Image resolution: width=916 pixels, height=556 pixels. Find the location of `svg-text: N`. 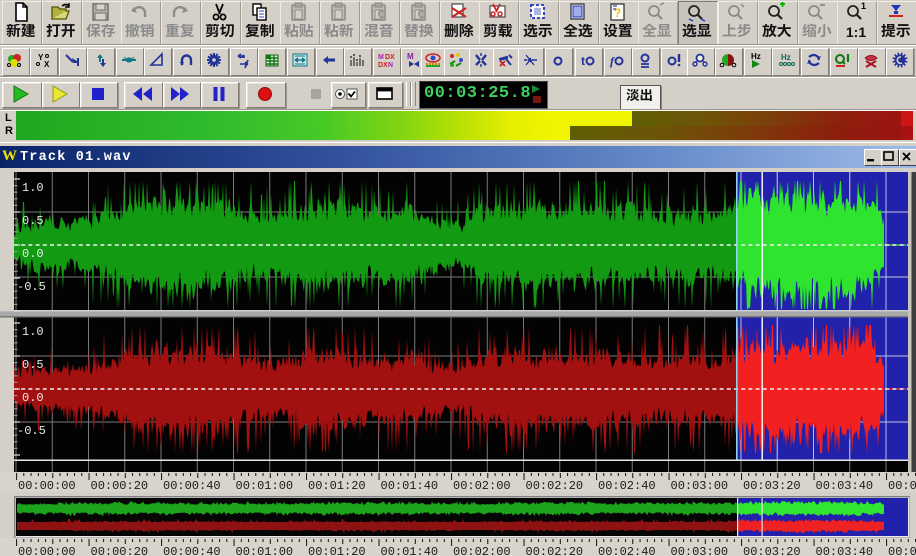

svg-text: N is located at coordinates (390, 65).